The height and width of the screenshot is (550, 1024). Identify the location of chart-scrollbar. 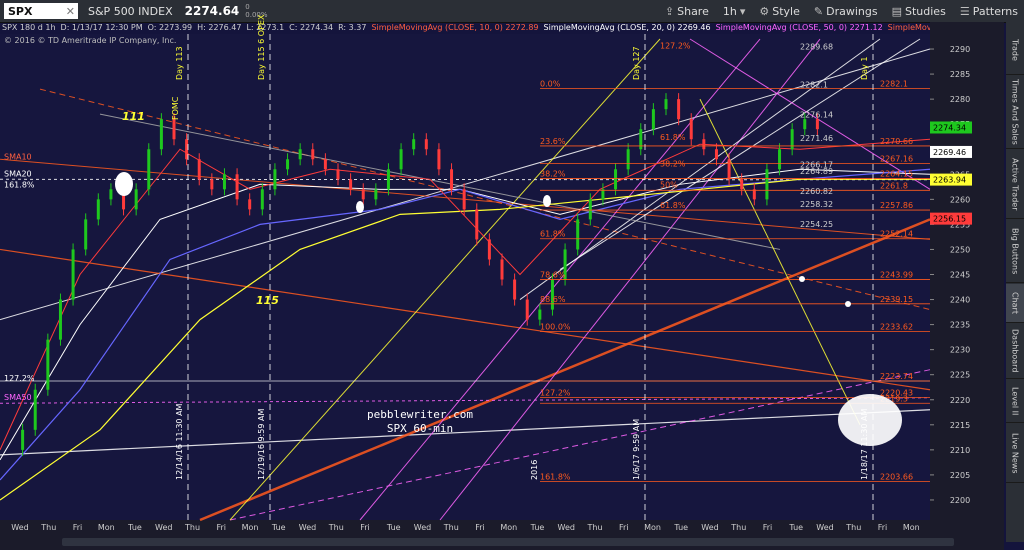
(508, 542).